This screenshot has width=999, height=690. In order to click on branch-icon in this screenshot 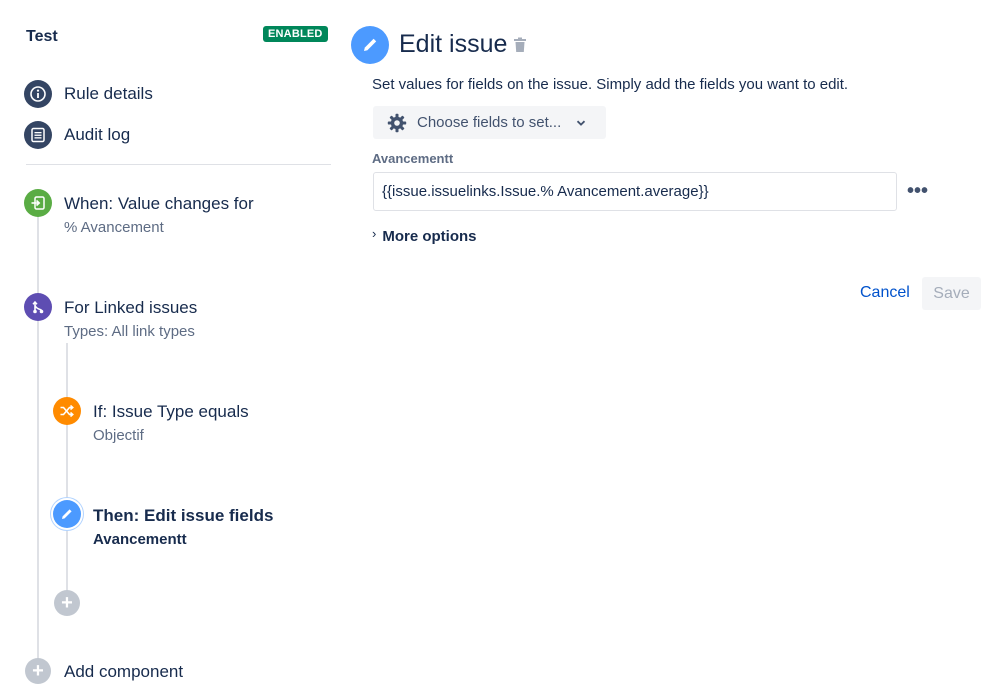, I will do `click(38, 307)`.